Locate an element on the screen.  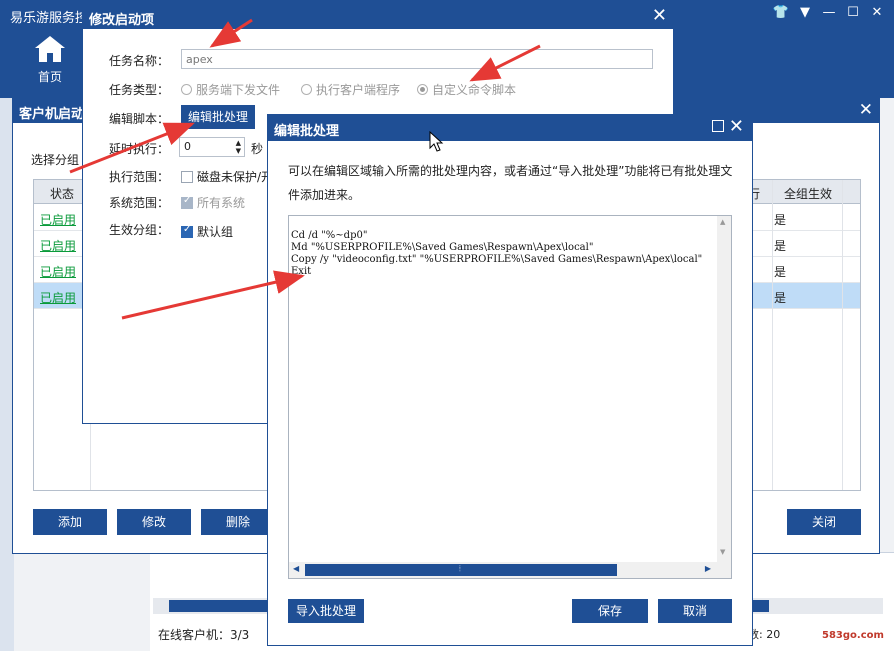
close-button: 关闭 is located at coordinates (824, 522).